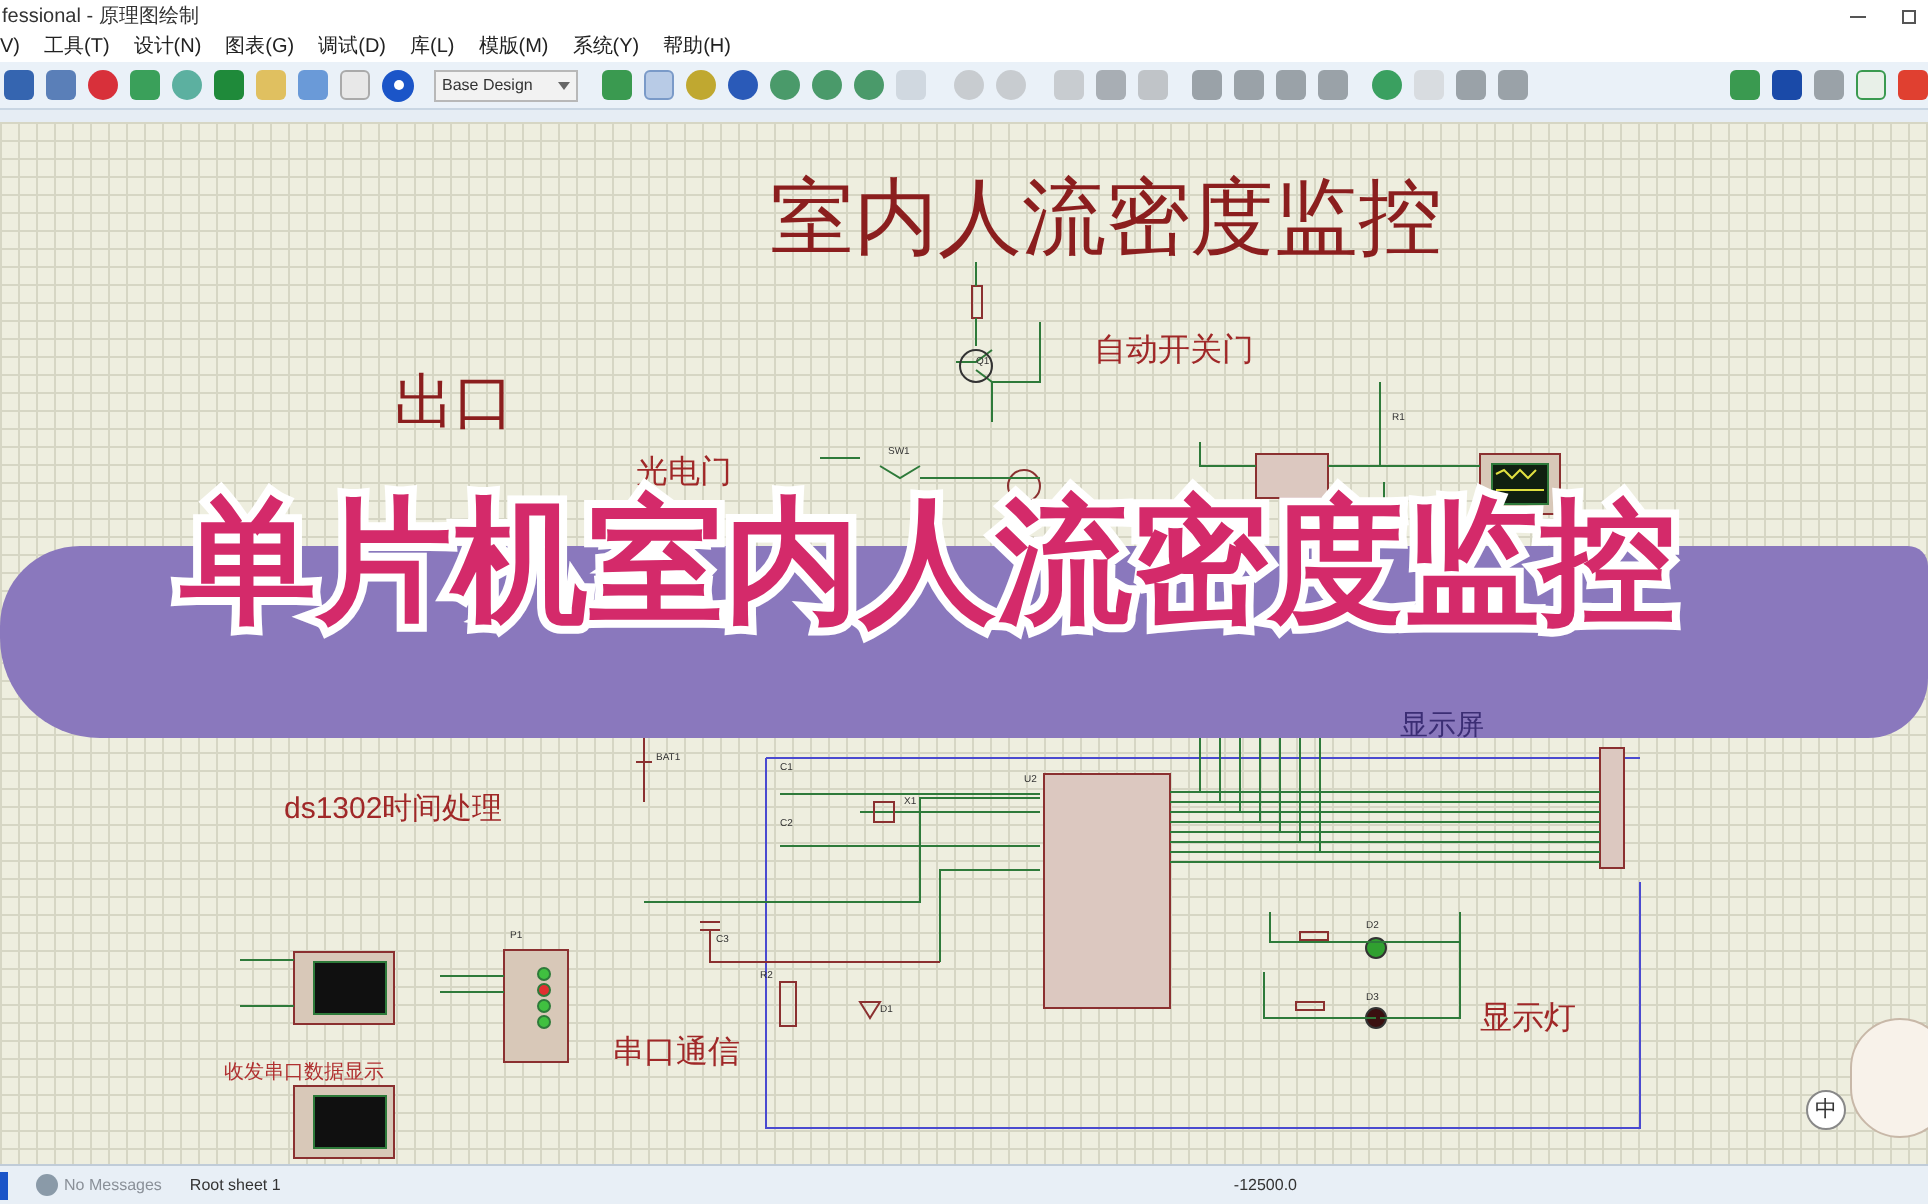 This screenshot has height=1204, width=1928. I want to click on menu-item: 设计(N), so click(167, 47).